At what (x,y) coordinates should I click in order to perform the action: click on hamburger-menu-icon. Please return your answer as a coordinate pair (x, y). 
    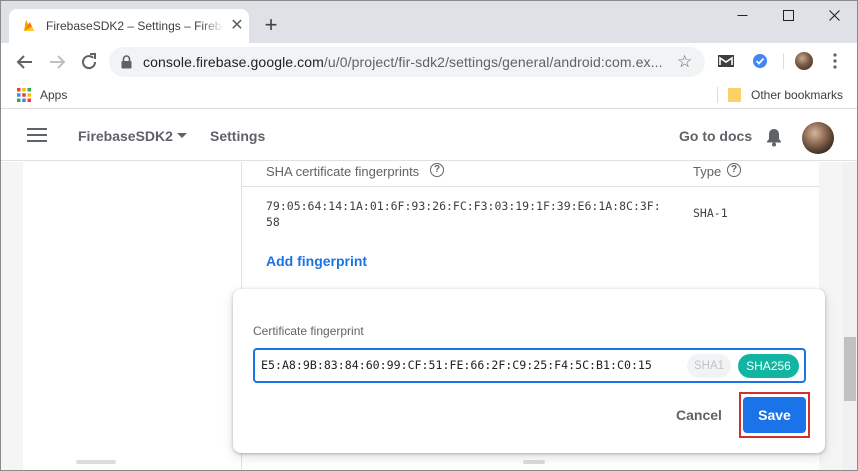
    Looking at the image, I should click on (37, 135).